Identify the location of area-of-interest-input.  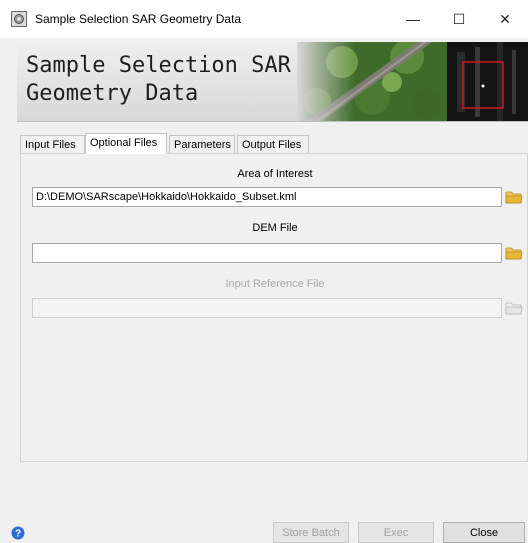
(267, 197).